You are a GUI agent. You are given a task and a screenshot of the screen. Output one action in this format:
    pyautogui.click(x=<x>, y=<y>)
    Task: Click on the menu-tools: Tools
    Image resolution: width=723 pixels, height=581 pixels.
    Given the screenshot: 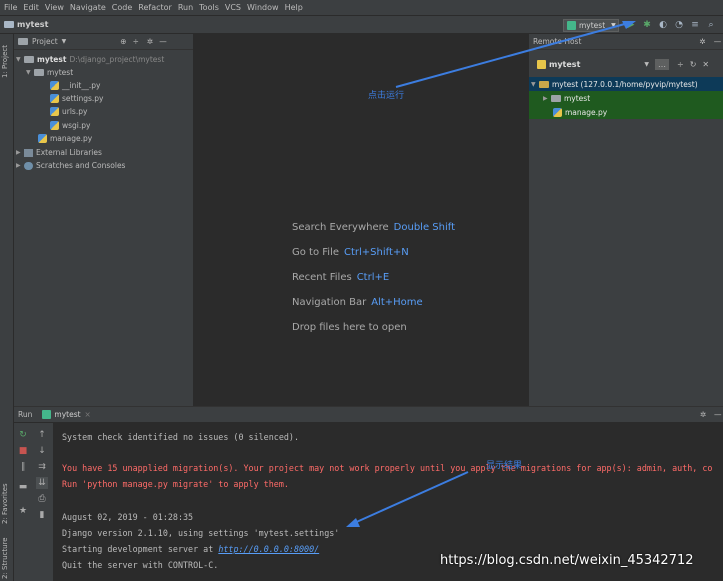 What is the action you would take?
    pyautogui.click(x=209, y=7)
    